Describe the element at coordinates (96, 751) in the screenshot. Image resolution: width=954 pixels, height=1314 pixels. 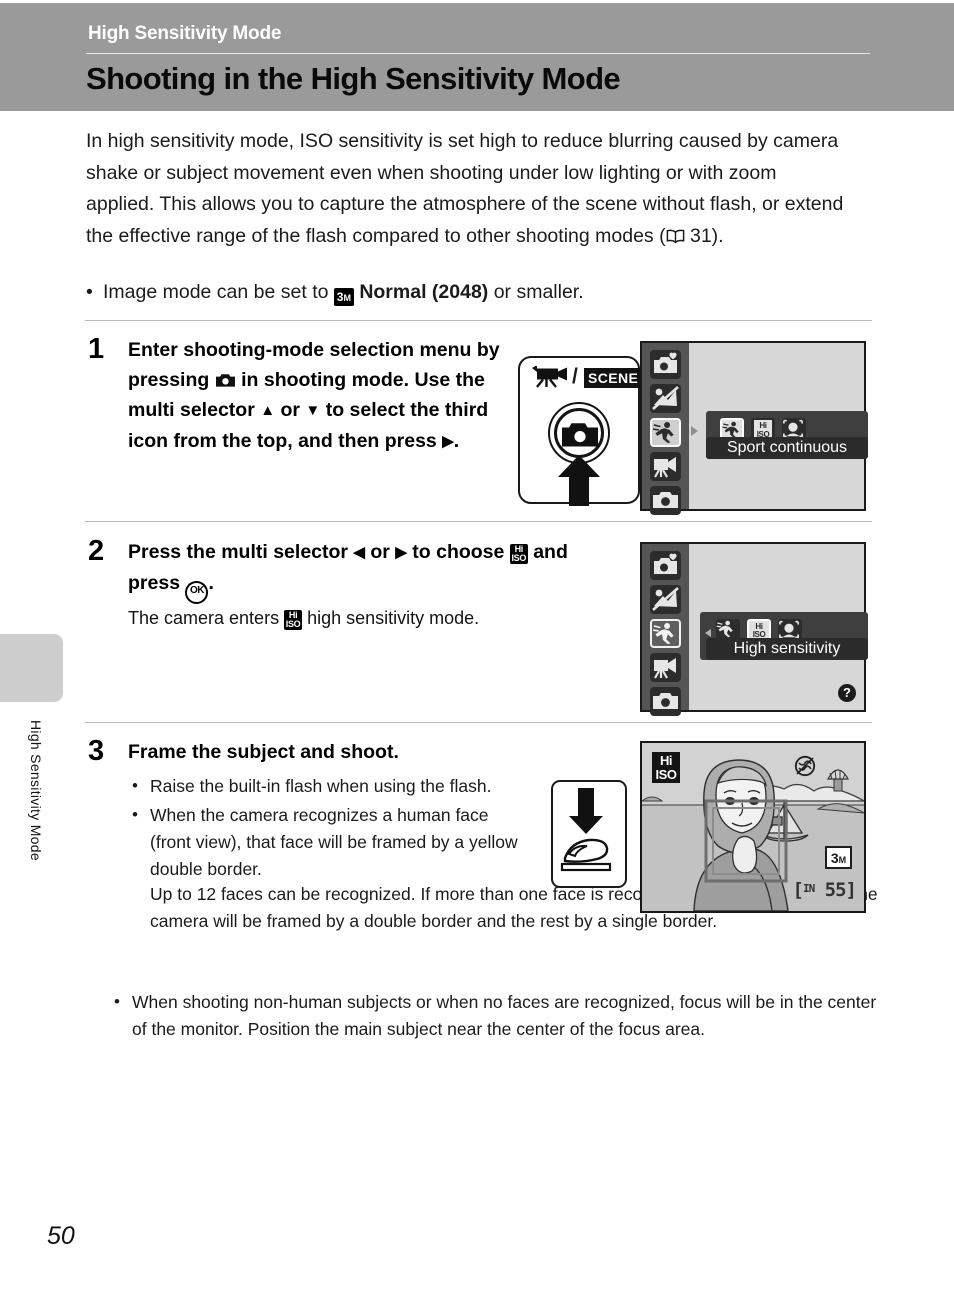
I see `step-3-number: 3` at that location.